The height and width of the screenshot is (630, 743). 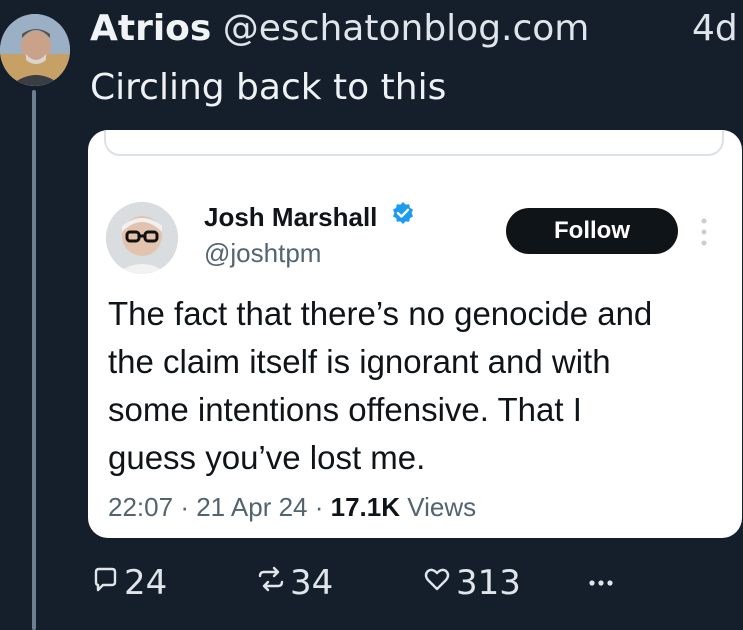 What do you see at coordinates (442, 507) in the screenshot?
I see `views-label: Views` at bounding box center [442, 507].